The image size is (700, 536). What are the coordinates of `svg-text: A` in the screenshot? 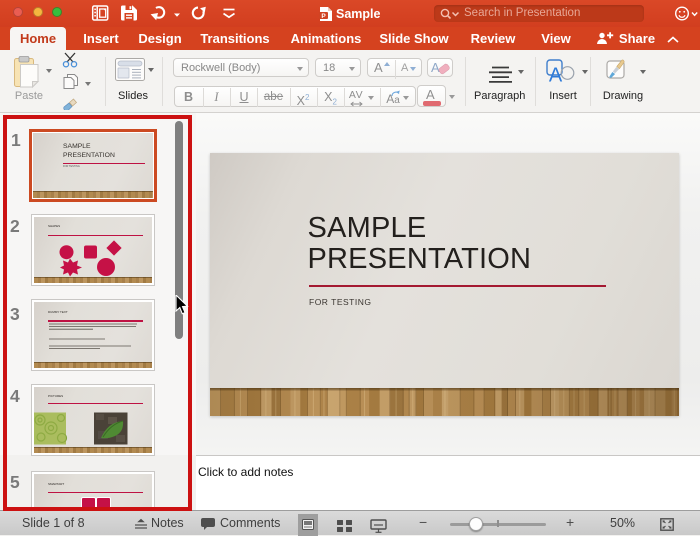 It's located at (556, 75).